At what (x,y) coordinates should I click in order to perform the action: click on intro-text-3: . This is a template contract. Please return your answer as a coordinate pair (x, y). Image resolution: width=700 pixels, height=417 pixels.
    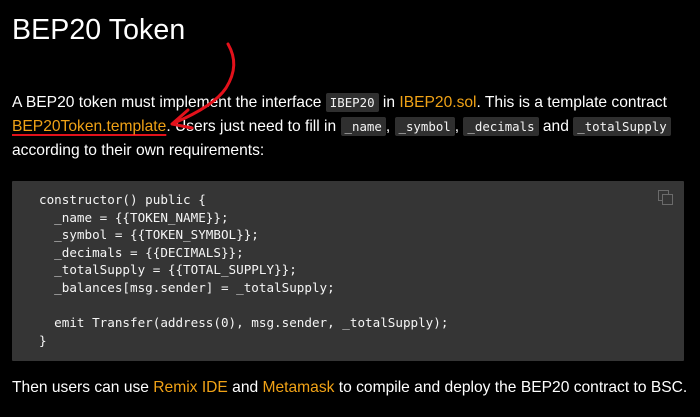
    Looking at the image, I should click on (571, 102).